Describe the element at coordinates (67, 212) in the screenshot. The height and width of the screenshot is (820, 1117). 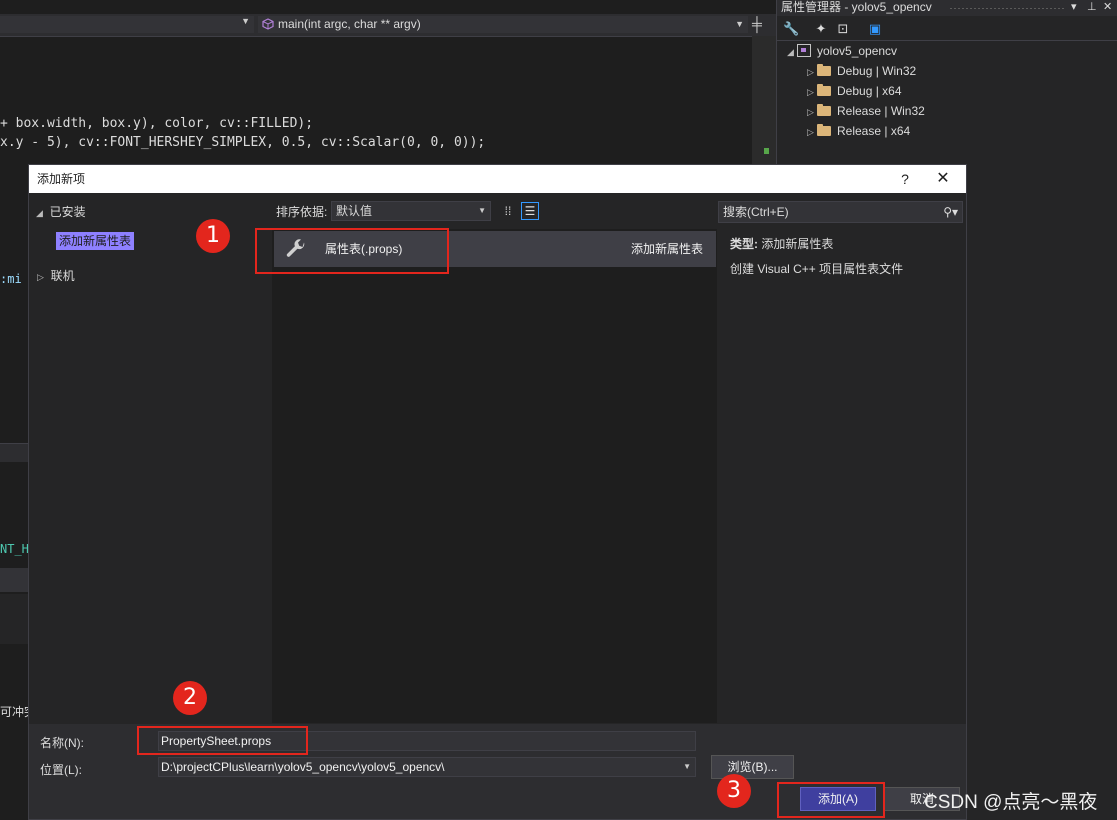
I see `category-label: 已安装` at that location.